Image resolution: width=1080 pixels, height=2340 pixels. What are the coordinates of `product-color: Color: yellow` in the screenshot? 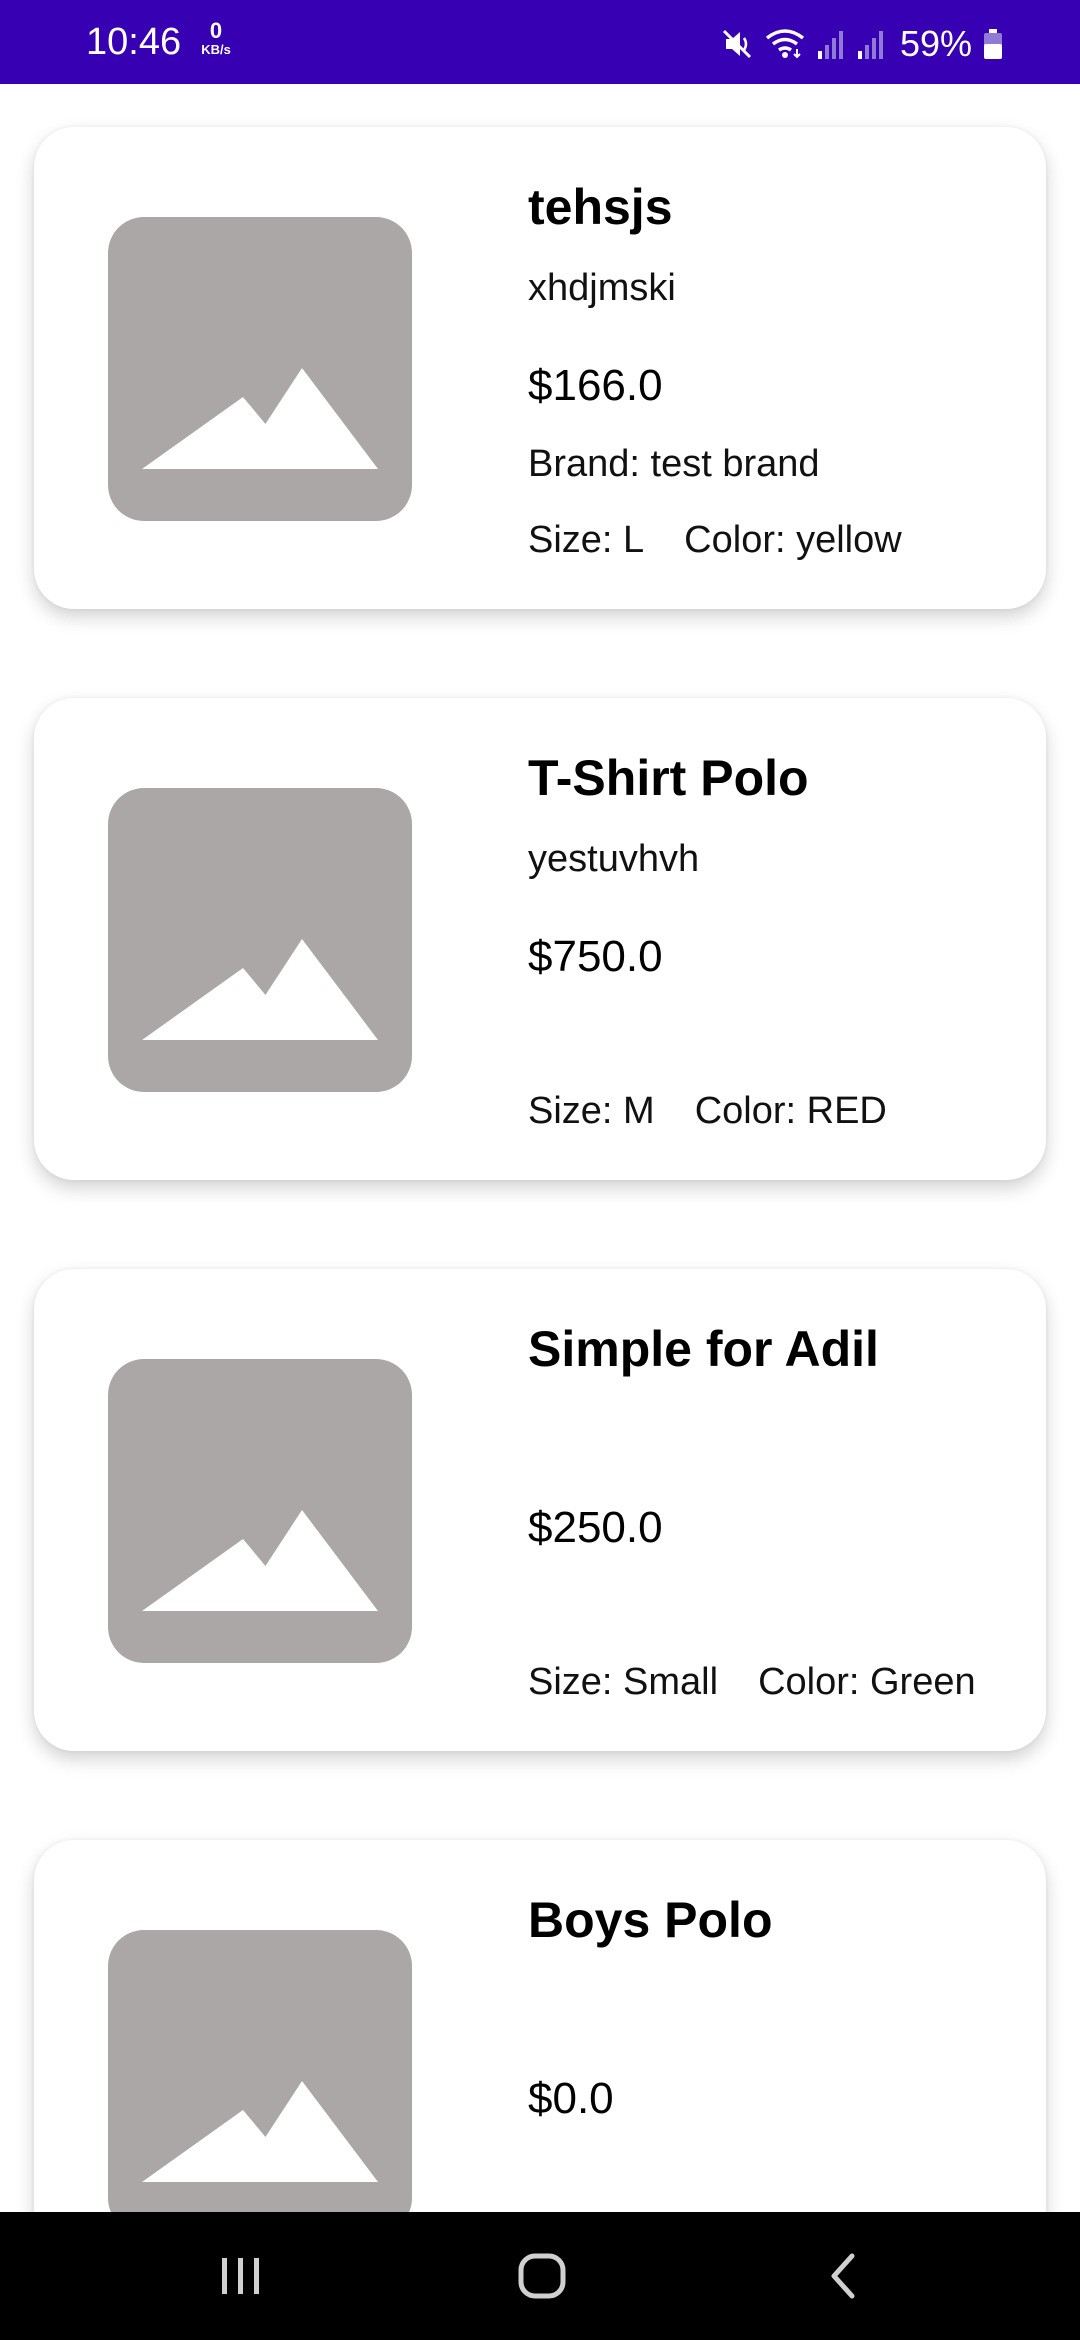 It's located at (793, 540).